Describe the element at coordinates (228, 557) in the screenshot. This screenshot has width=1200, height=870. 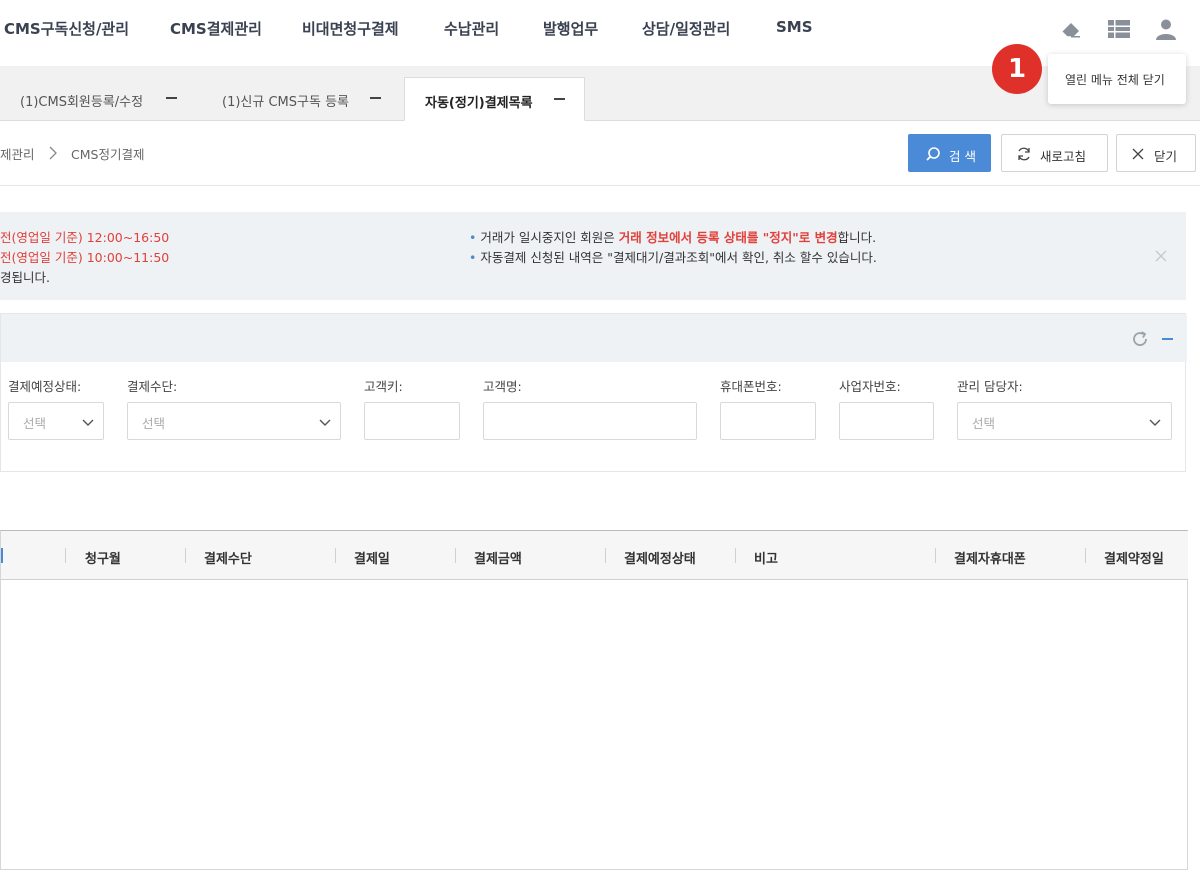
I see `column-payment-method: 결제수단` at that location.